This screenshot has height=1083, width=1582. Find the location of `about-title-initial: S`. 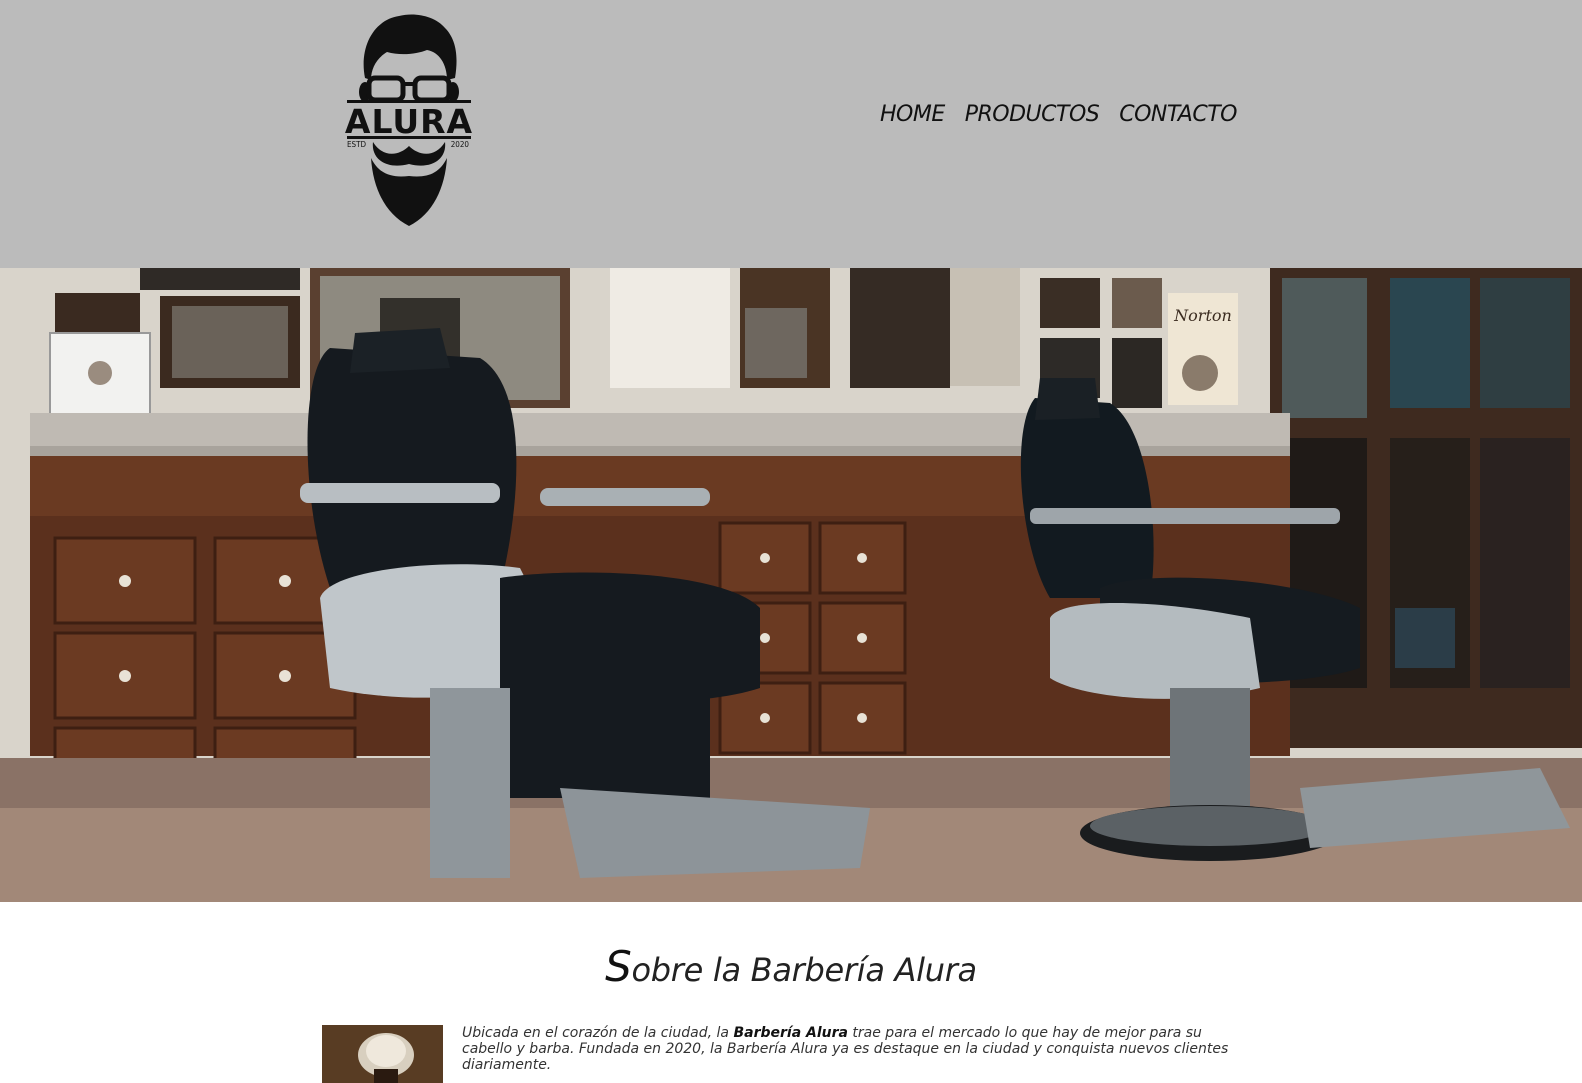

about-title-initial: S is located at coordinates (618, 966).